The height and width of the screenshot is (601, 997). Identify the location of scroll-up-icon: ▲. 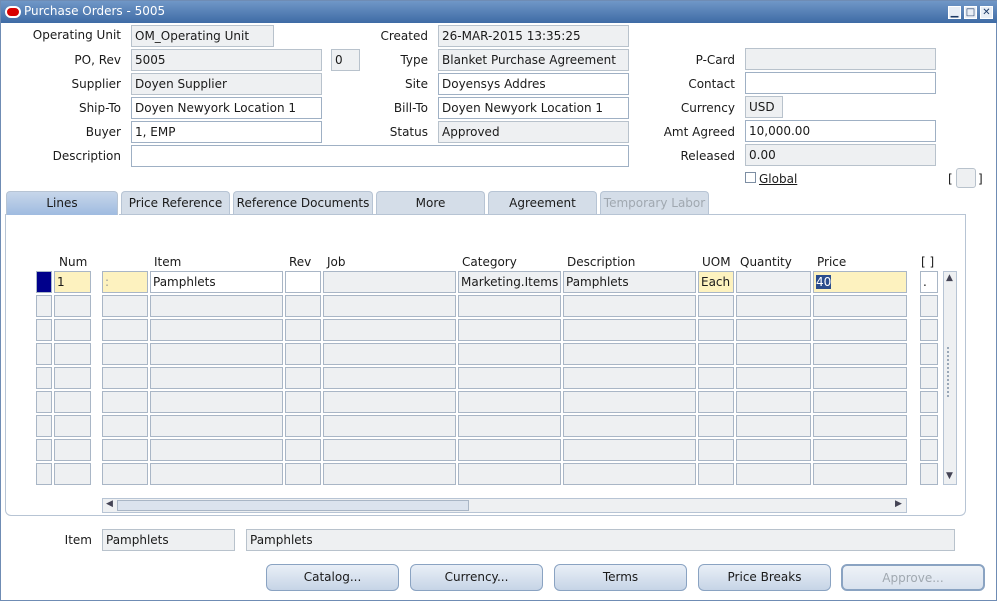
(949, 278).